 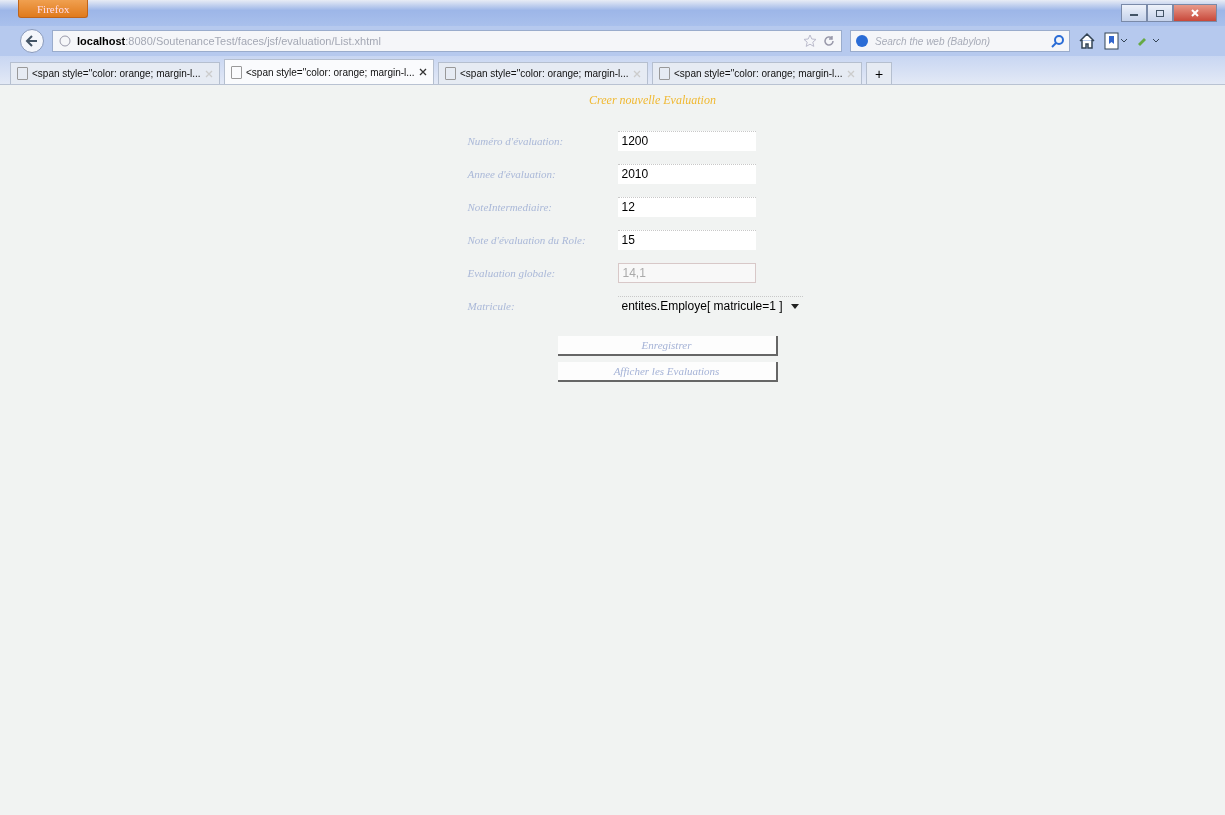 I want to click on star-icon, so click(x=810, y=41).